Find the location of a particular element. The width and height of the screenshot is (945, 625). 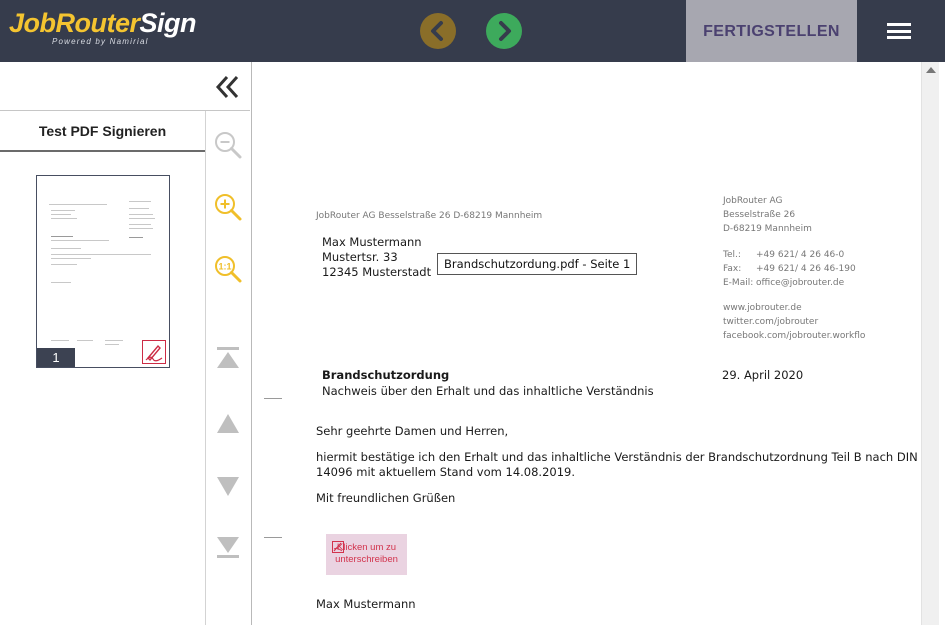

tool-column: 1:1 is located at coordinates (228, 368).